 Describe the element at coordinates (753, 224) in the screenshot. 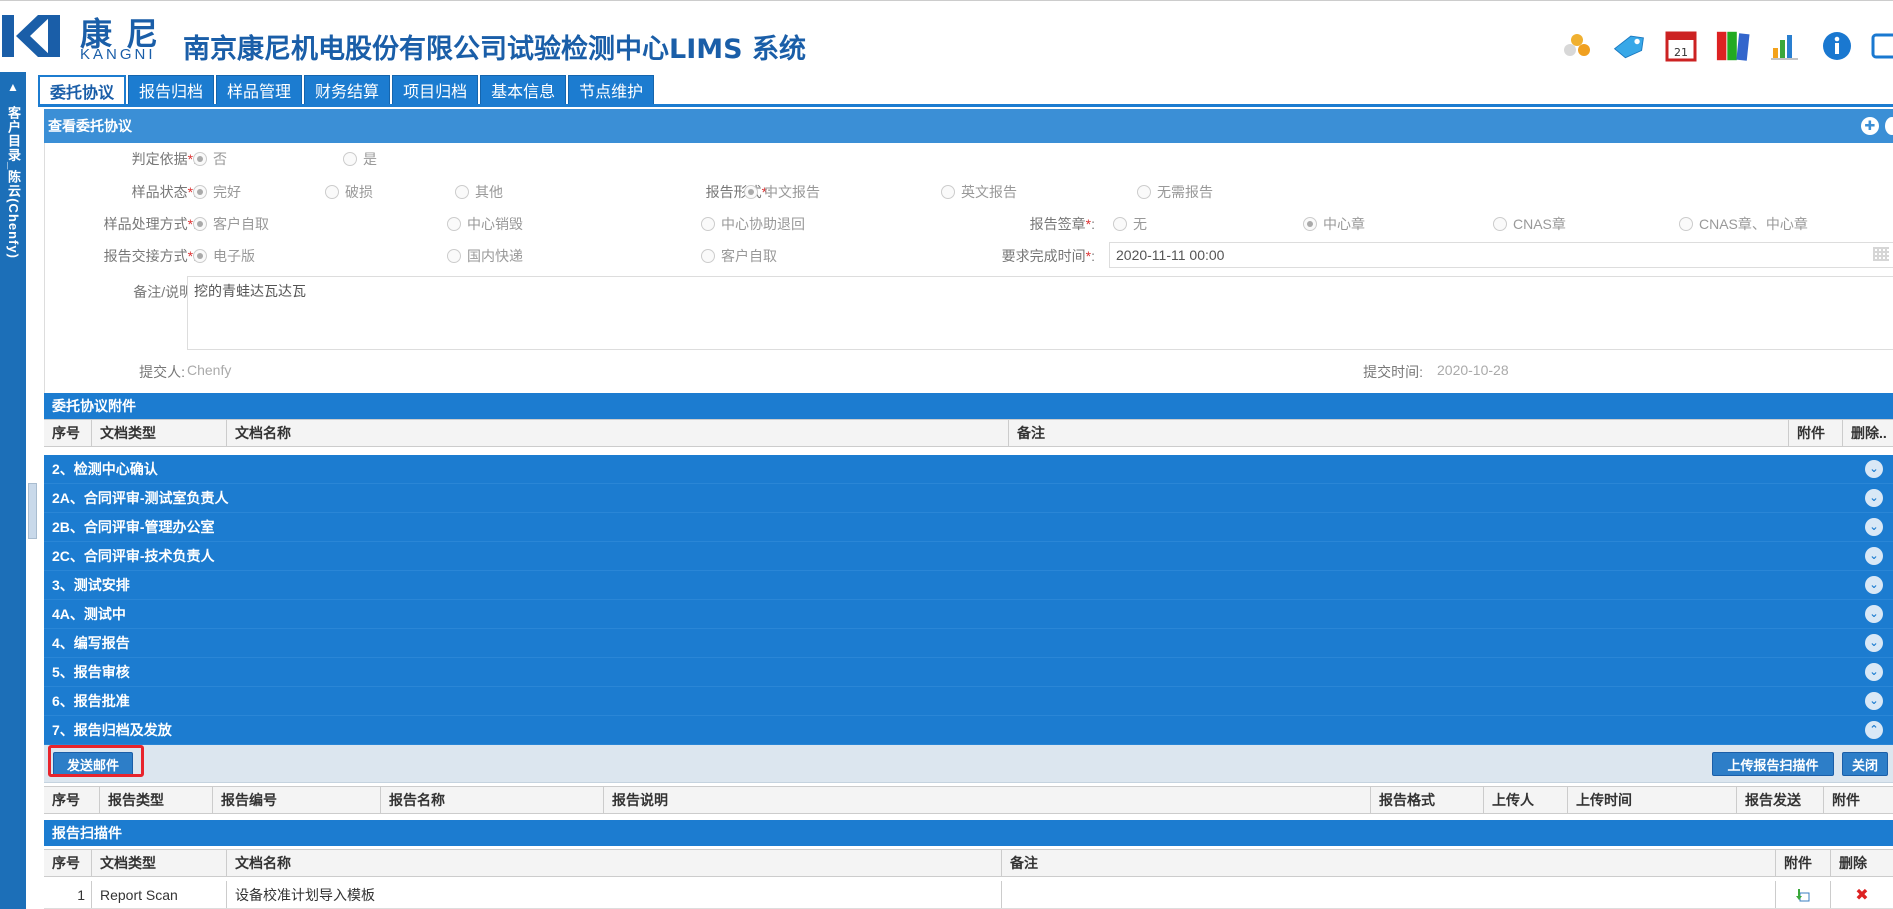

I see `sample-handling-return-radio: 中心协助退回` at that location.